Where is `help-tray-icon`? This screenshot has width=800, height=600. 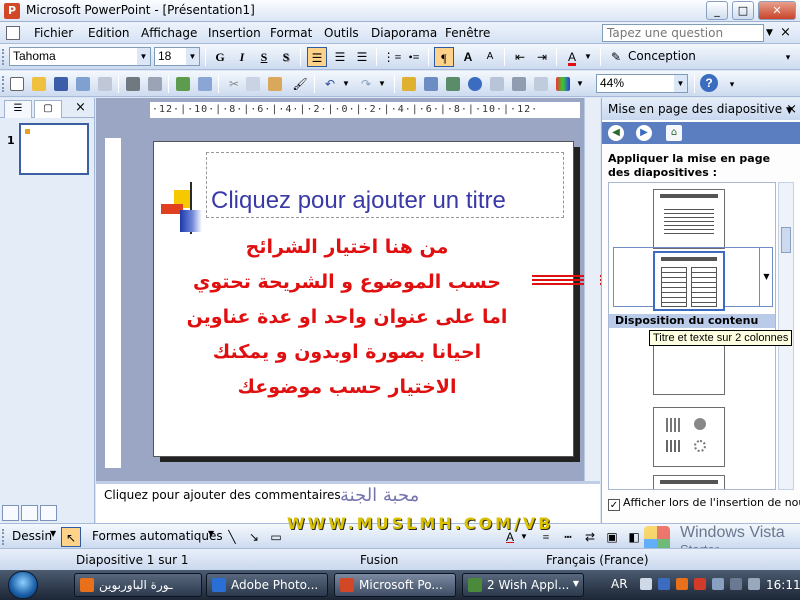
help-tray-icon is located at coordinates (646, 584).